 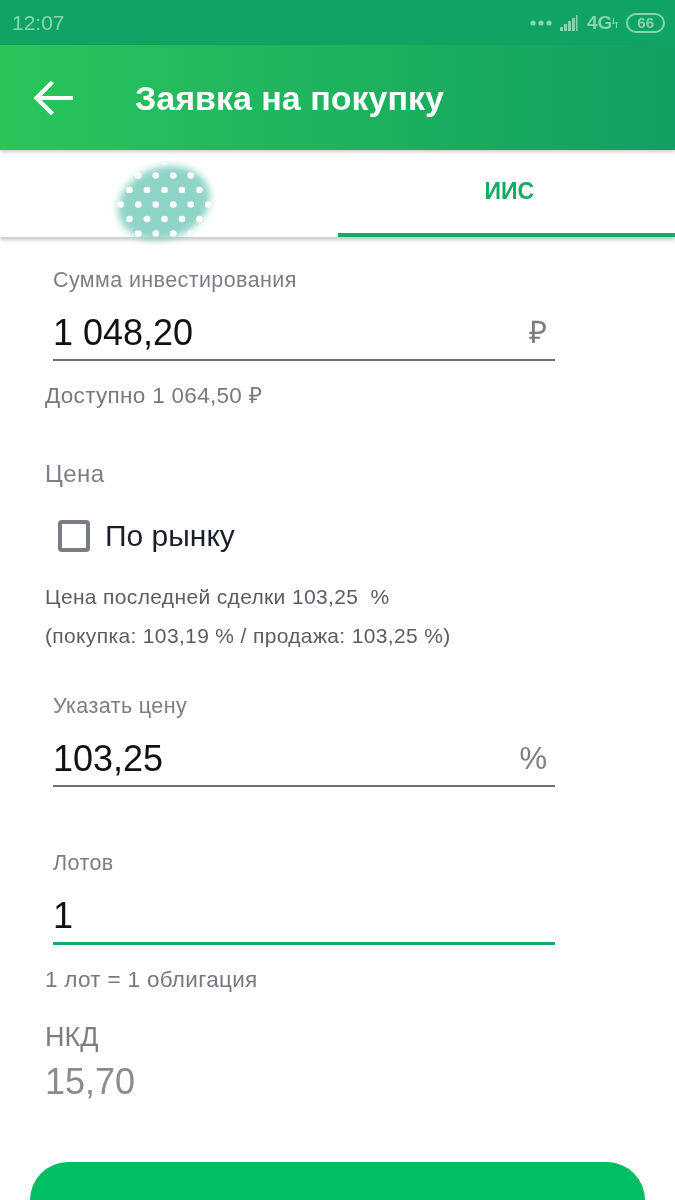 I want to click on battery-level: 66, so click(x=645, y=22).